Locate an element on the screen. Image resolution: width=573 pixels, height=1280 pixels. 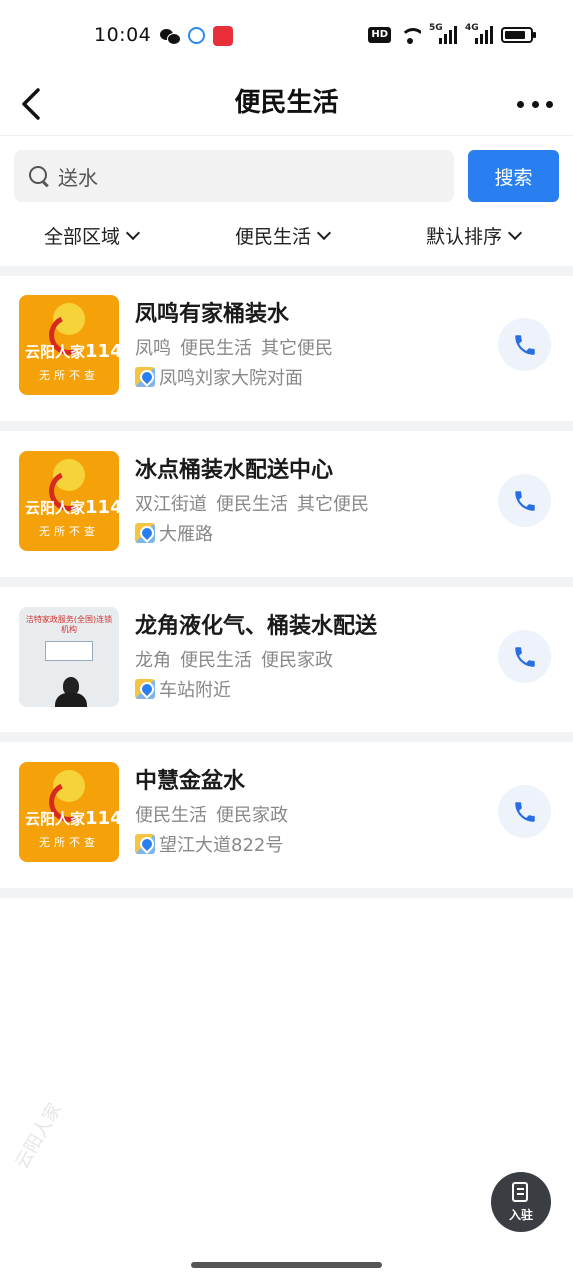
page-title: 便民生活 is located at coordinates (286, 103).